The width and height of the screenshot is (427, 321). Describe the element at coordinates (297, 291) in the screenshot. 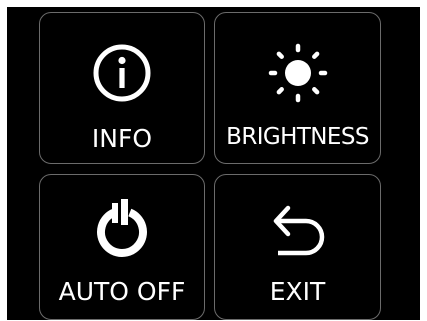

I see `exit-label: EXIT` at that location.